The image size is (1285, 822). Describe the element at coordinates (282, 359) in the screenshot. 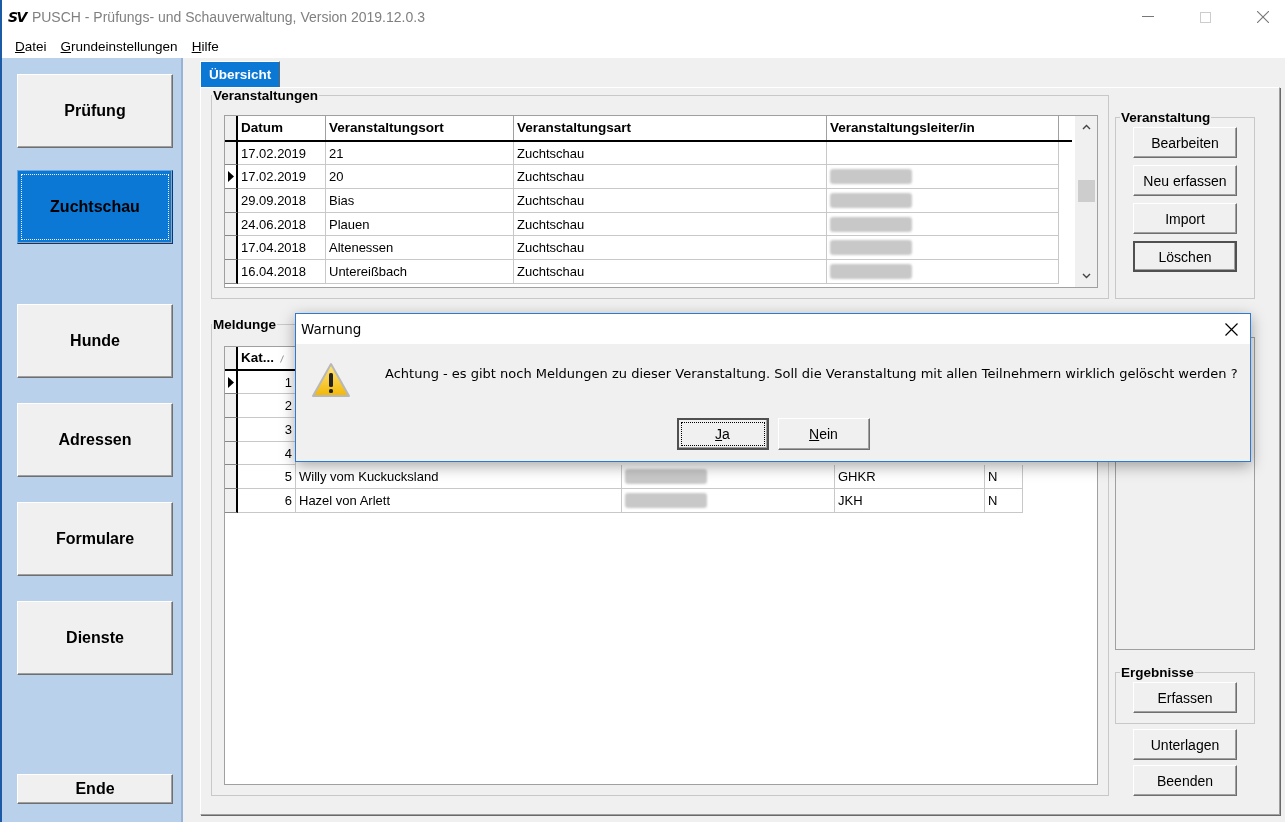

I see `sort-icon` at that location.